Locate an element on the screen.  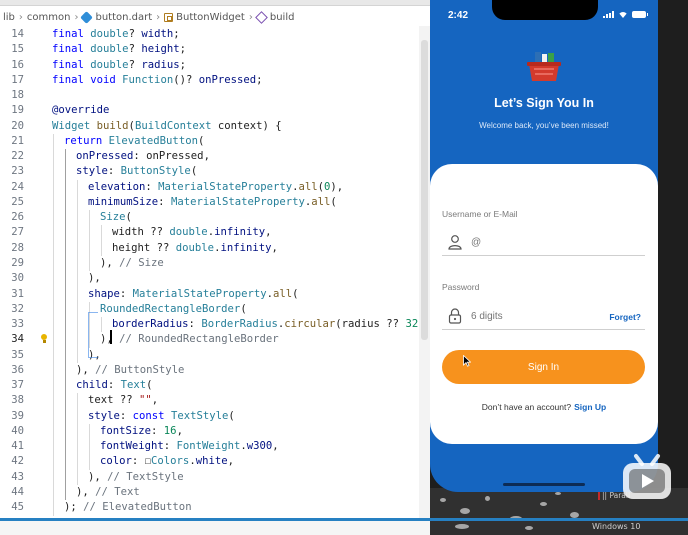
code-line: 22 onPressed: onPressed, is located at coordinates (215, 157).